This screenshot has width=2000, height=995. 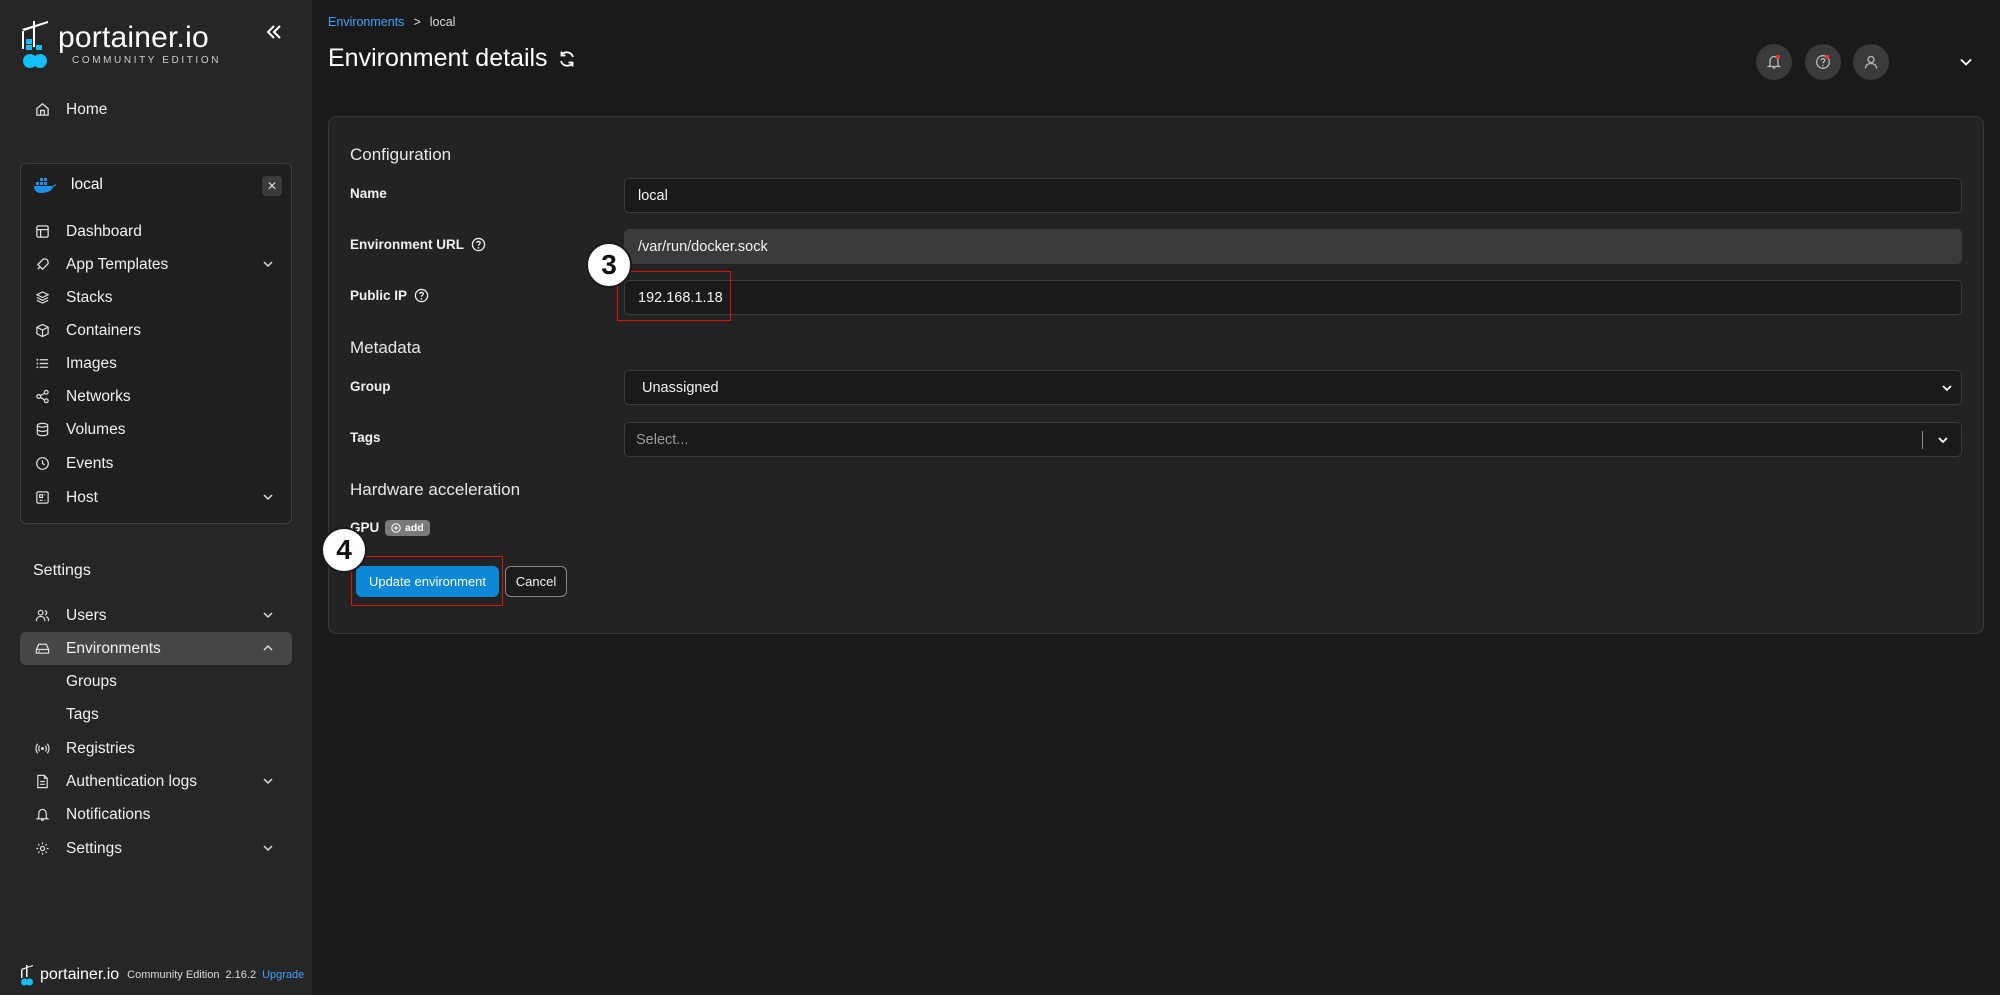 What do you see at coordinates (366, 22) in the screenshot?
I see `breadcrumb-environments-link: Environments` at bounding box center [366, 22].